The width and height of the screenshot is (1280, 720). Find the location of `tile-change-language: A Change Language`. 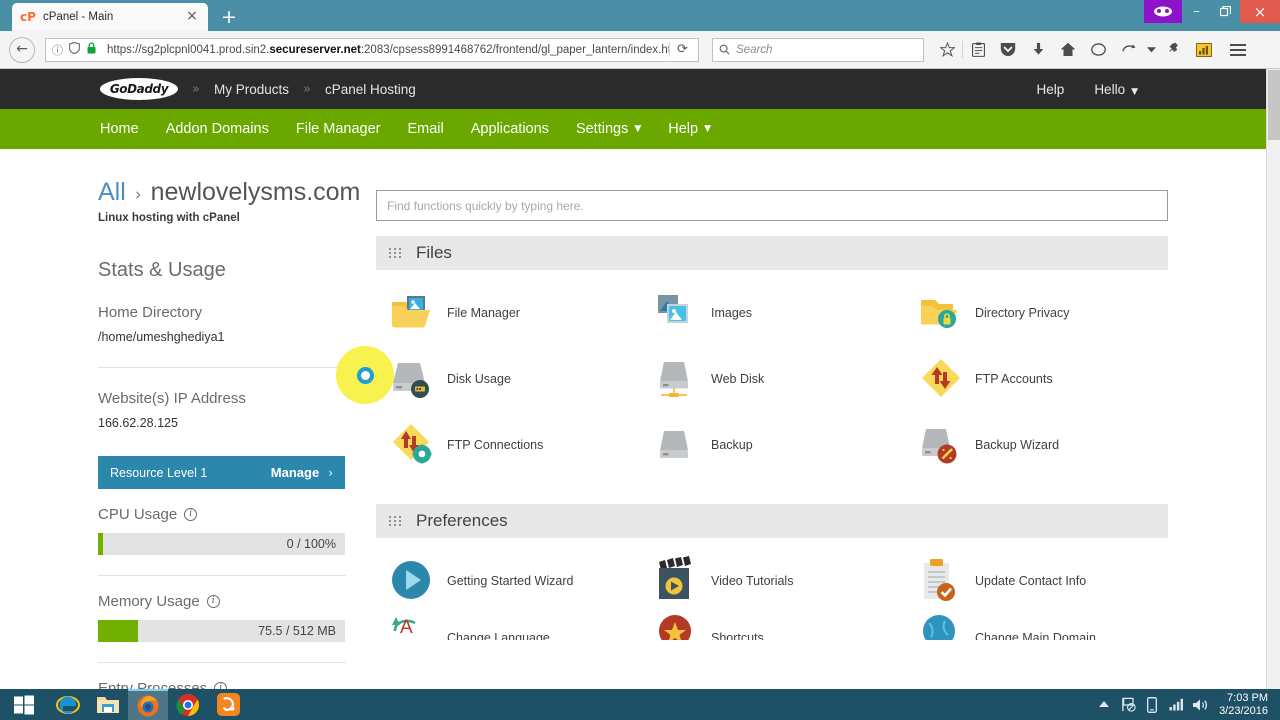

tile-change-language: A Change Language is located at coordinates (508, 628).